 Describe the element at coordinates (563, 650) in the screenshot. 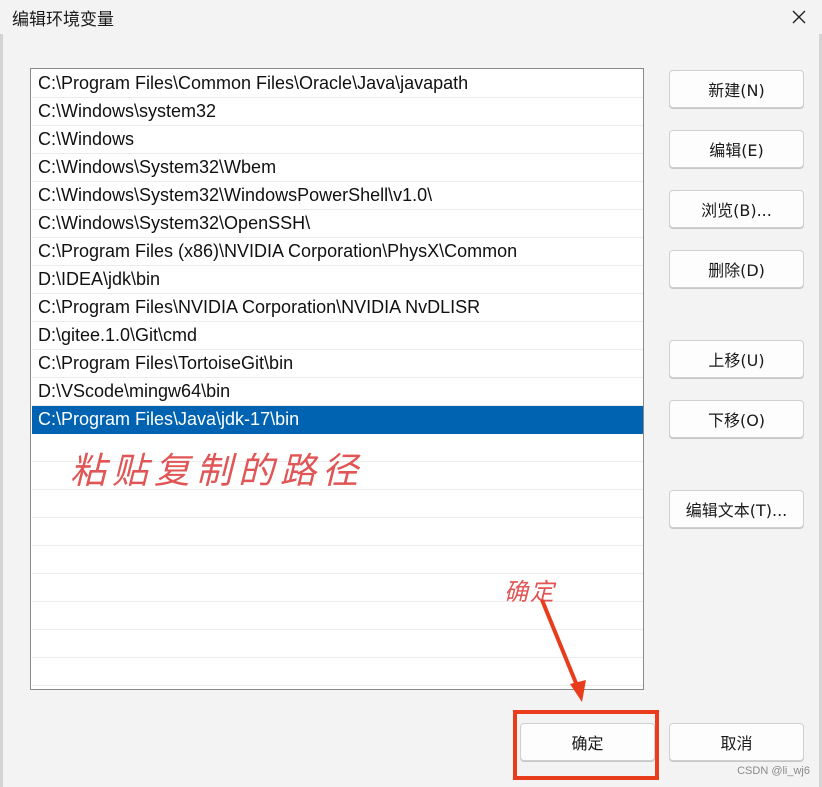

I see `annotation-arrow-icon` at that location.